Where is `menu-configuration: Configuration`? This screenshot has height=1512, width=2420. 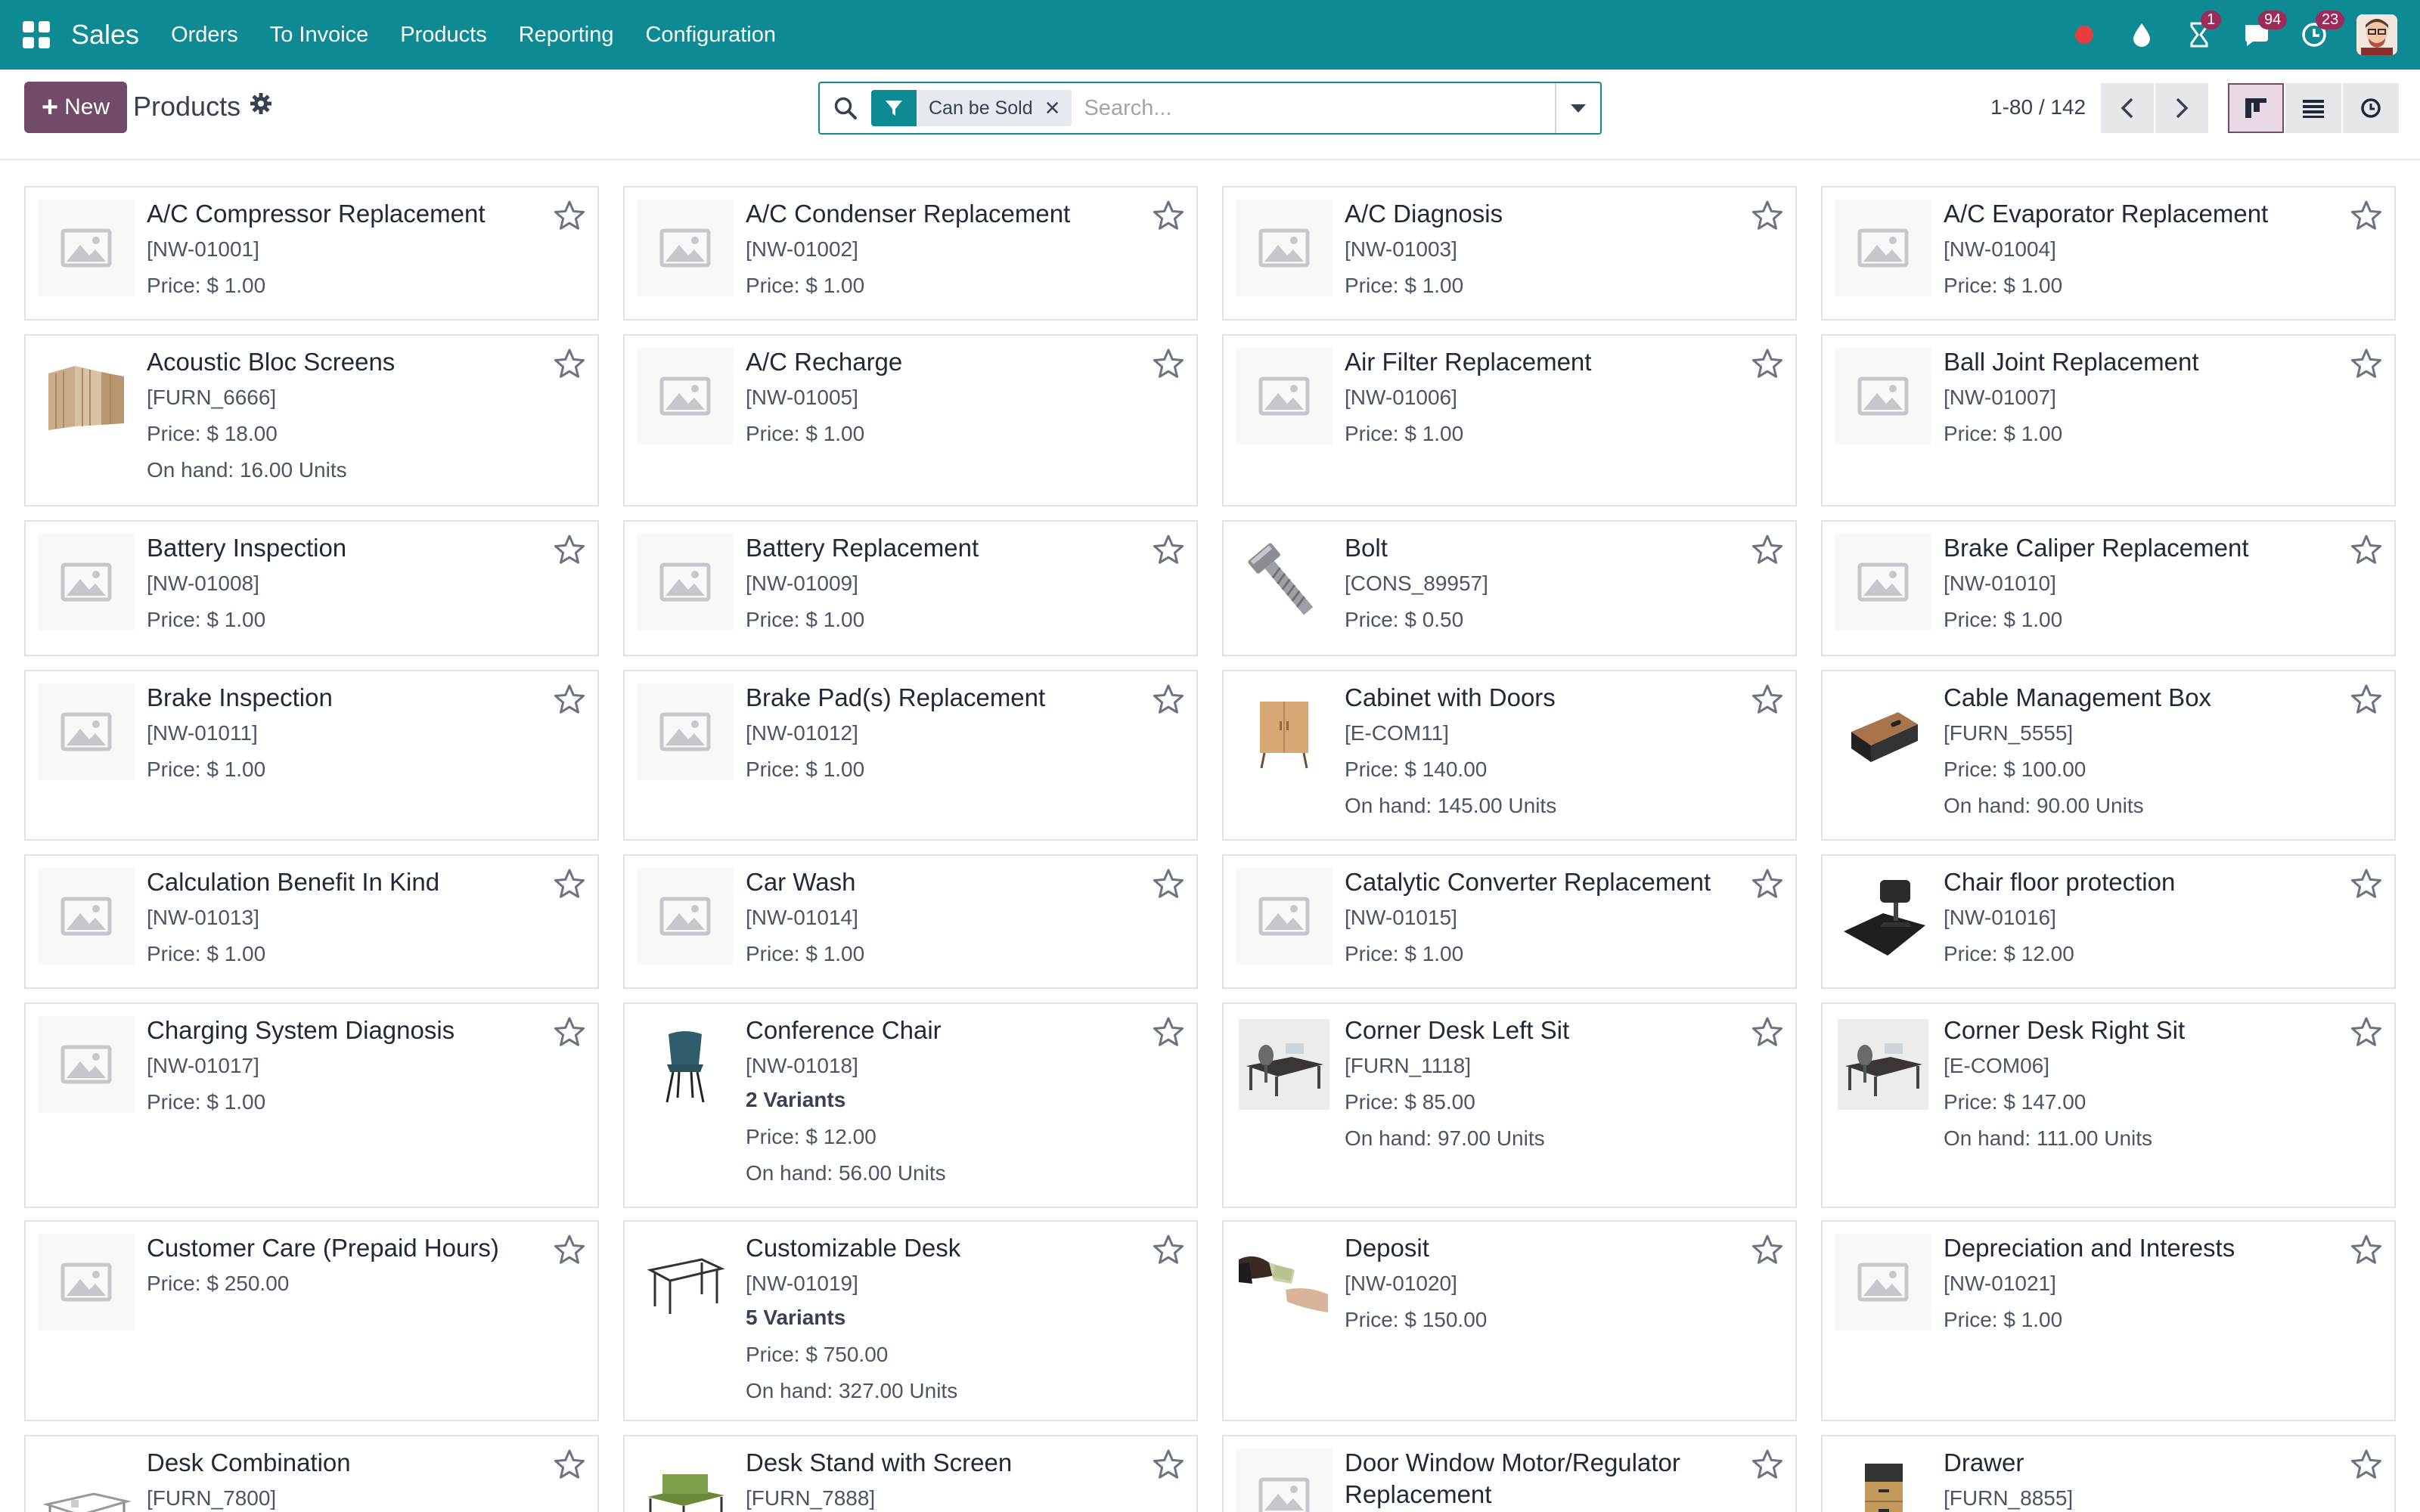 menu-configuration: Configuration is located at coordinates (710, 36).